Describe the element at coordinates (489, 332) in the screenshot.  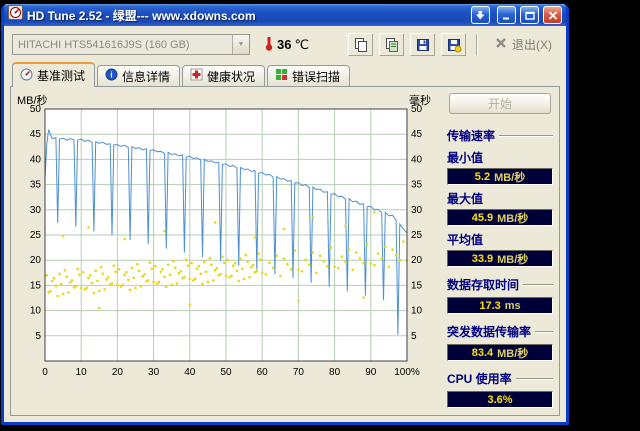
I see `group-title: 突发数据传输率` at that location.